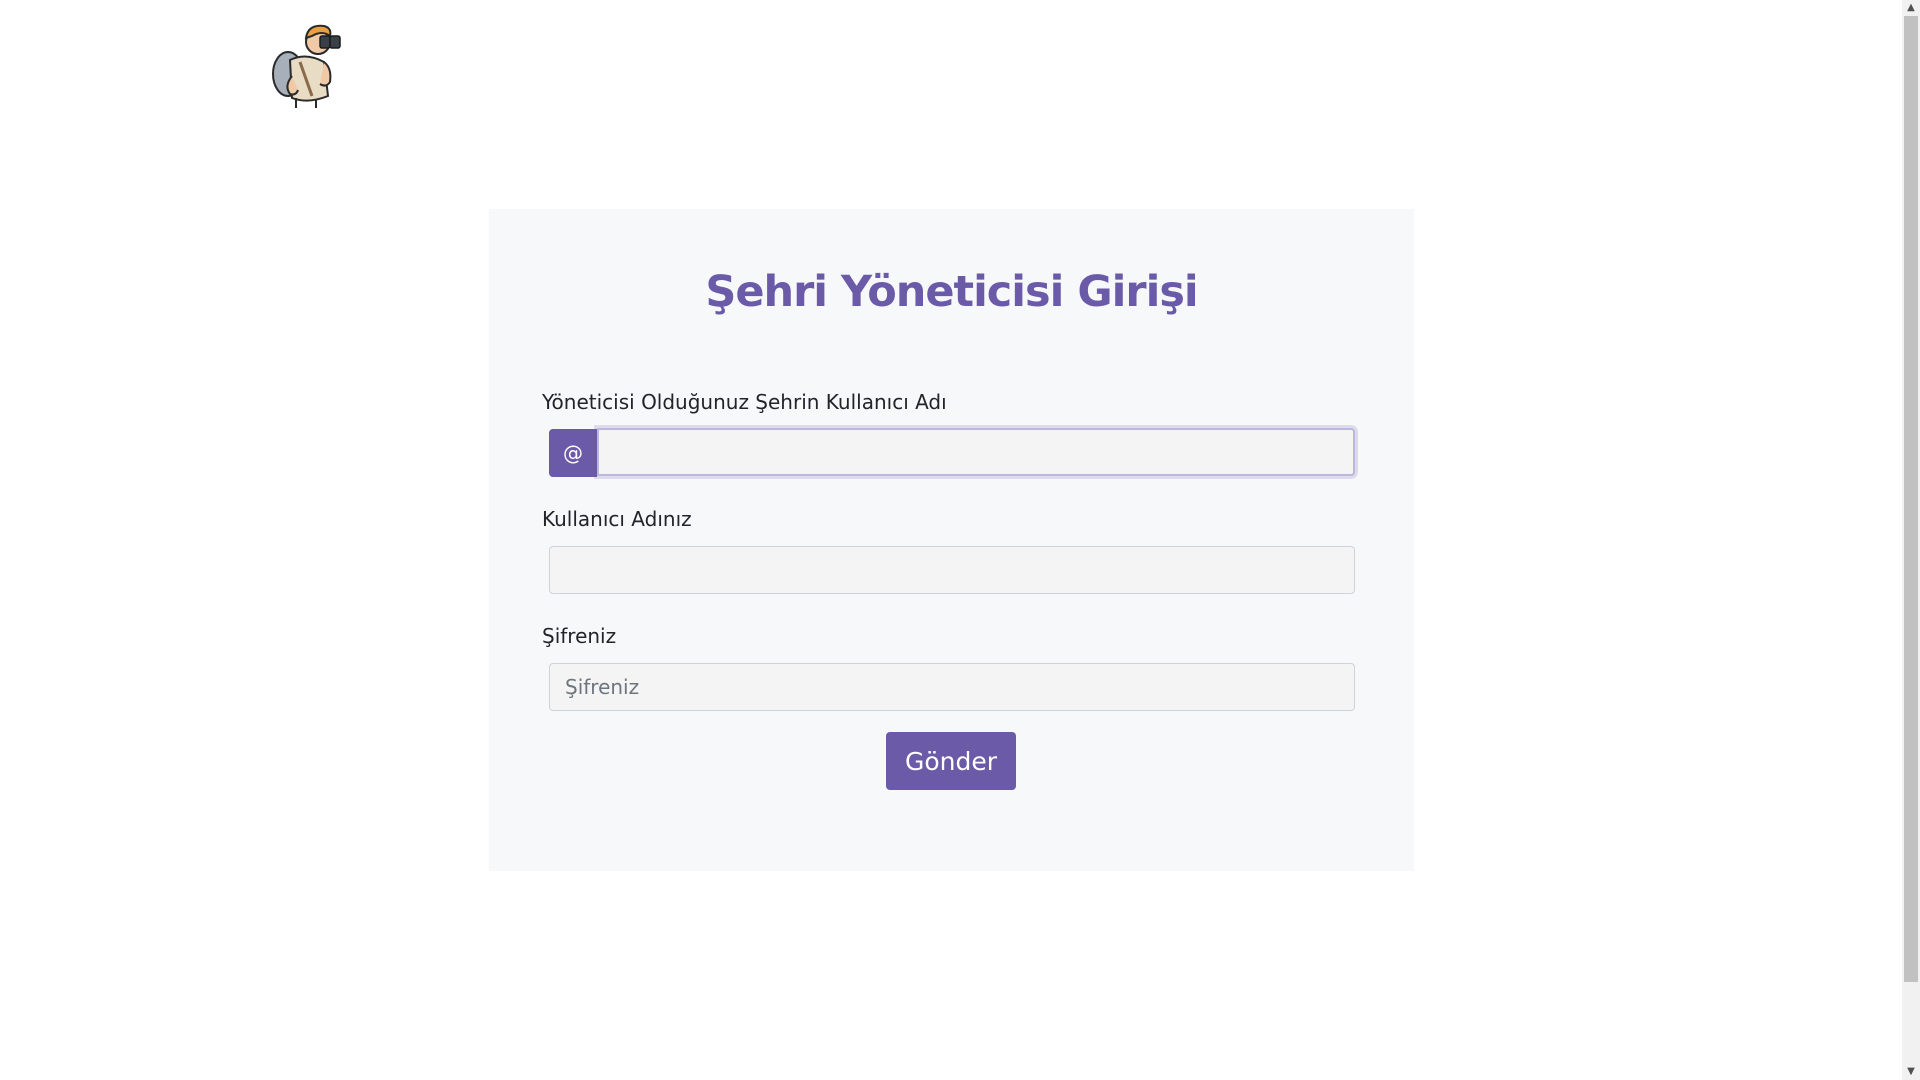  I want to click on scrollbar-thumb, so click(1911, 499).